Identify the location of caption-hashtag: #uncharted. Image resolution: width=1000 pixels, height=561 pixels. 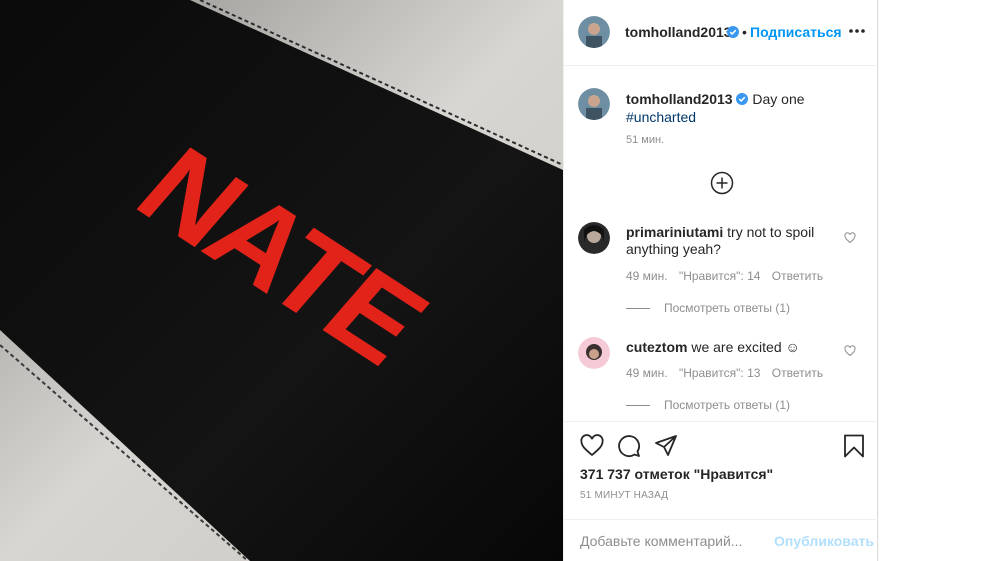
(661, 117).